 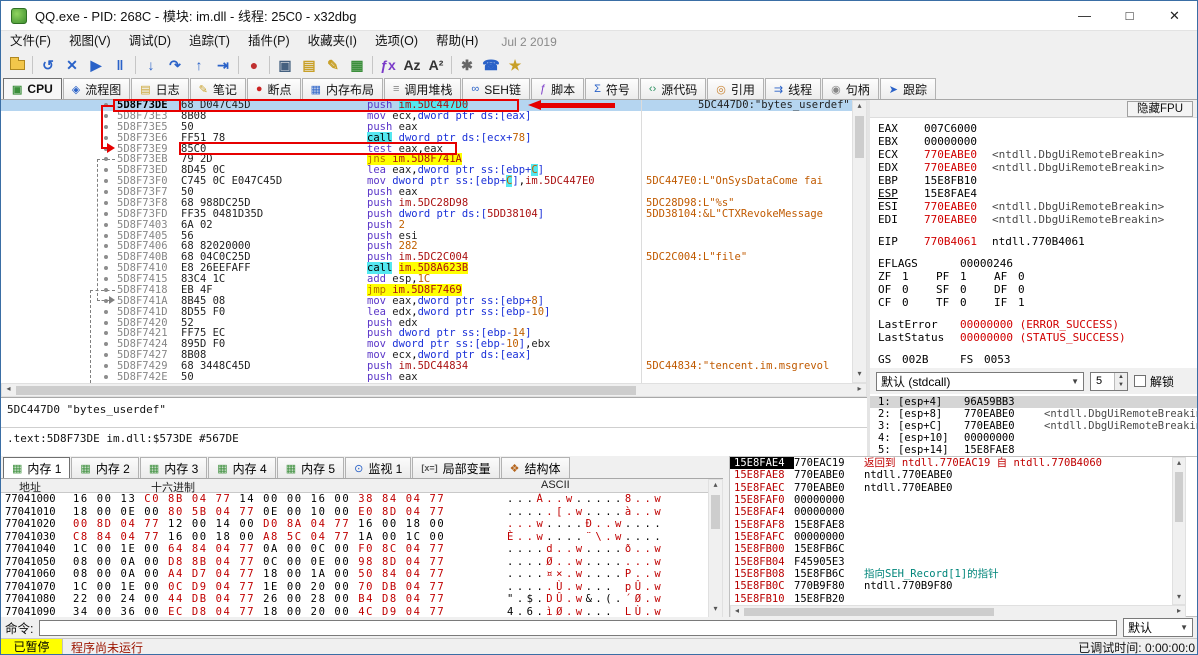 What do you see at coordinates (151, 65) in the screenshot?
I see `step-into-button: ↓` at bounding box center [151, 65].